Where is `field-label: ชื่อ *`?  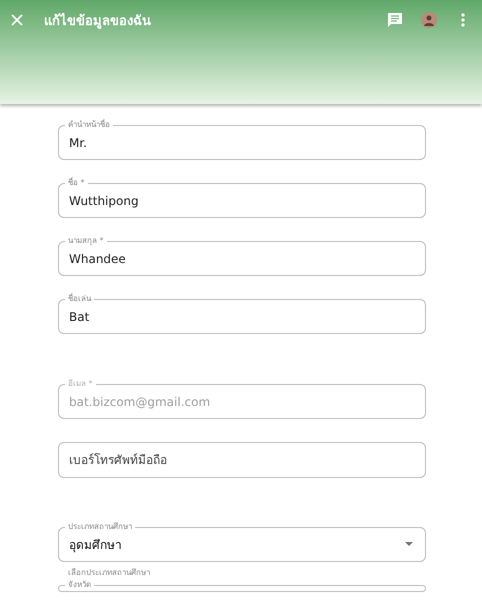
field-label: ชื่อ * is located at coordinates (76, 183).